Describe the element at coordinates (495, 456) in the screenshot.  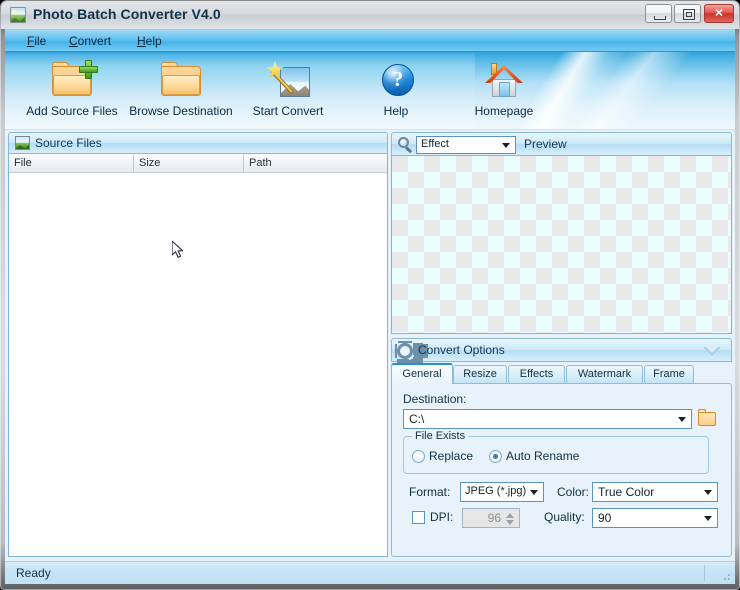
I see `radio-auto-rename` at that location.